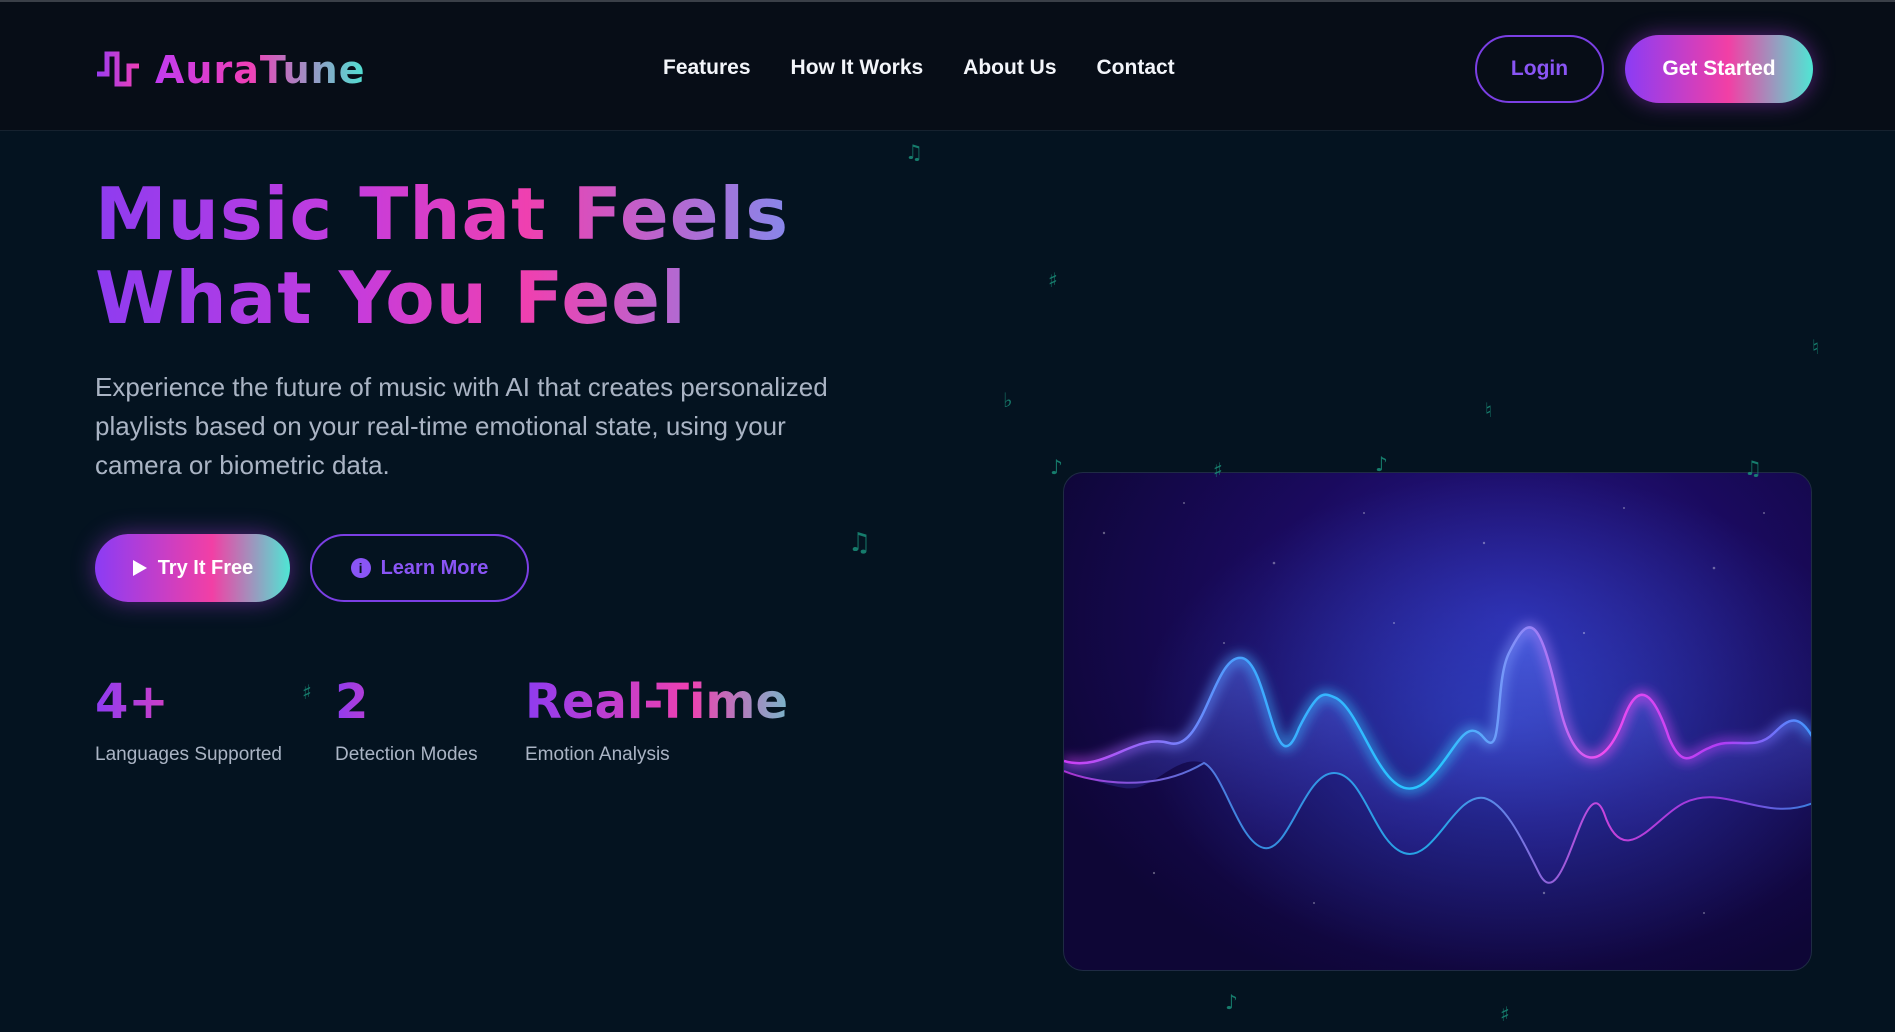 The width and height of the screenshot is (1895, 1032). I want to click on hero-title-line-2: What You Feel, so click(391, 298).